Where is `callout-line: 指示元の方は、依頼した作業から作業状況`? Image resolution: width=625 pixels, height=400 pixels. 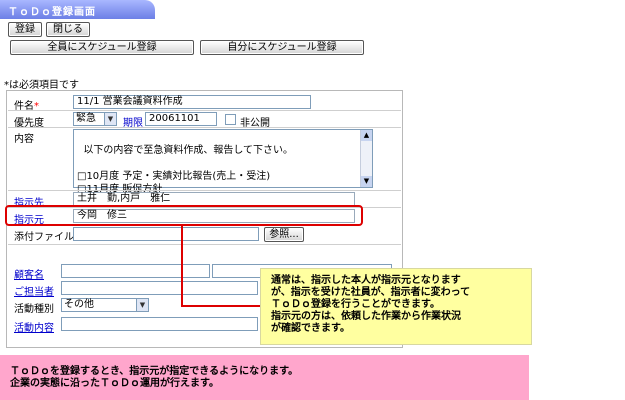
callout-line: 指示元の方は、依頼した作業から作業状況 is located at coordinates (366, 316).